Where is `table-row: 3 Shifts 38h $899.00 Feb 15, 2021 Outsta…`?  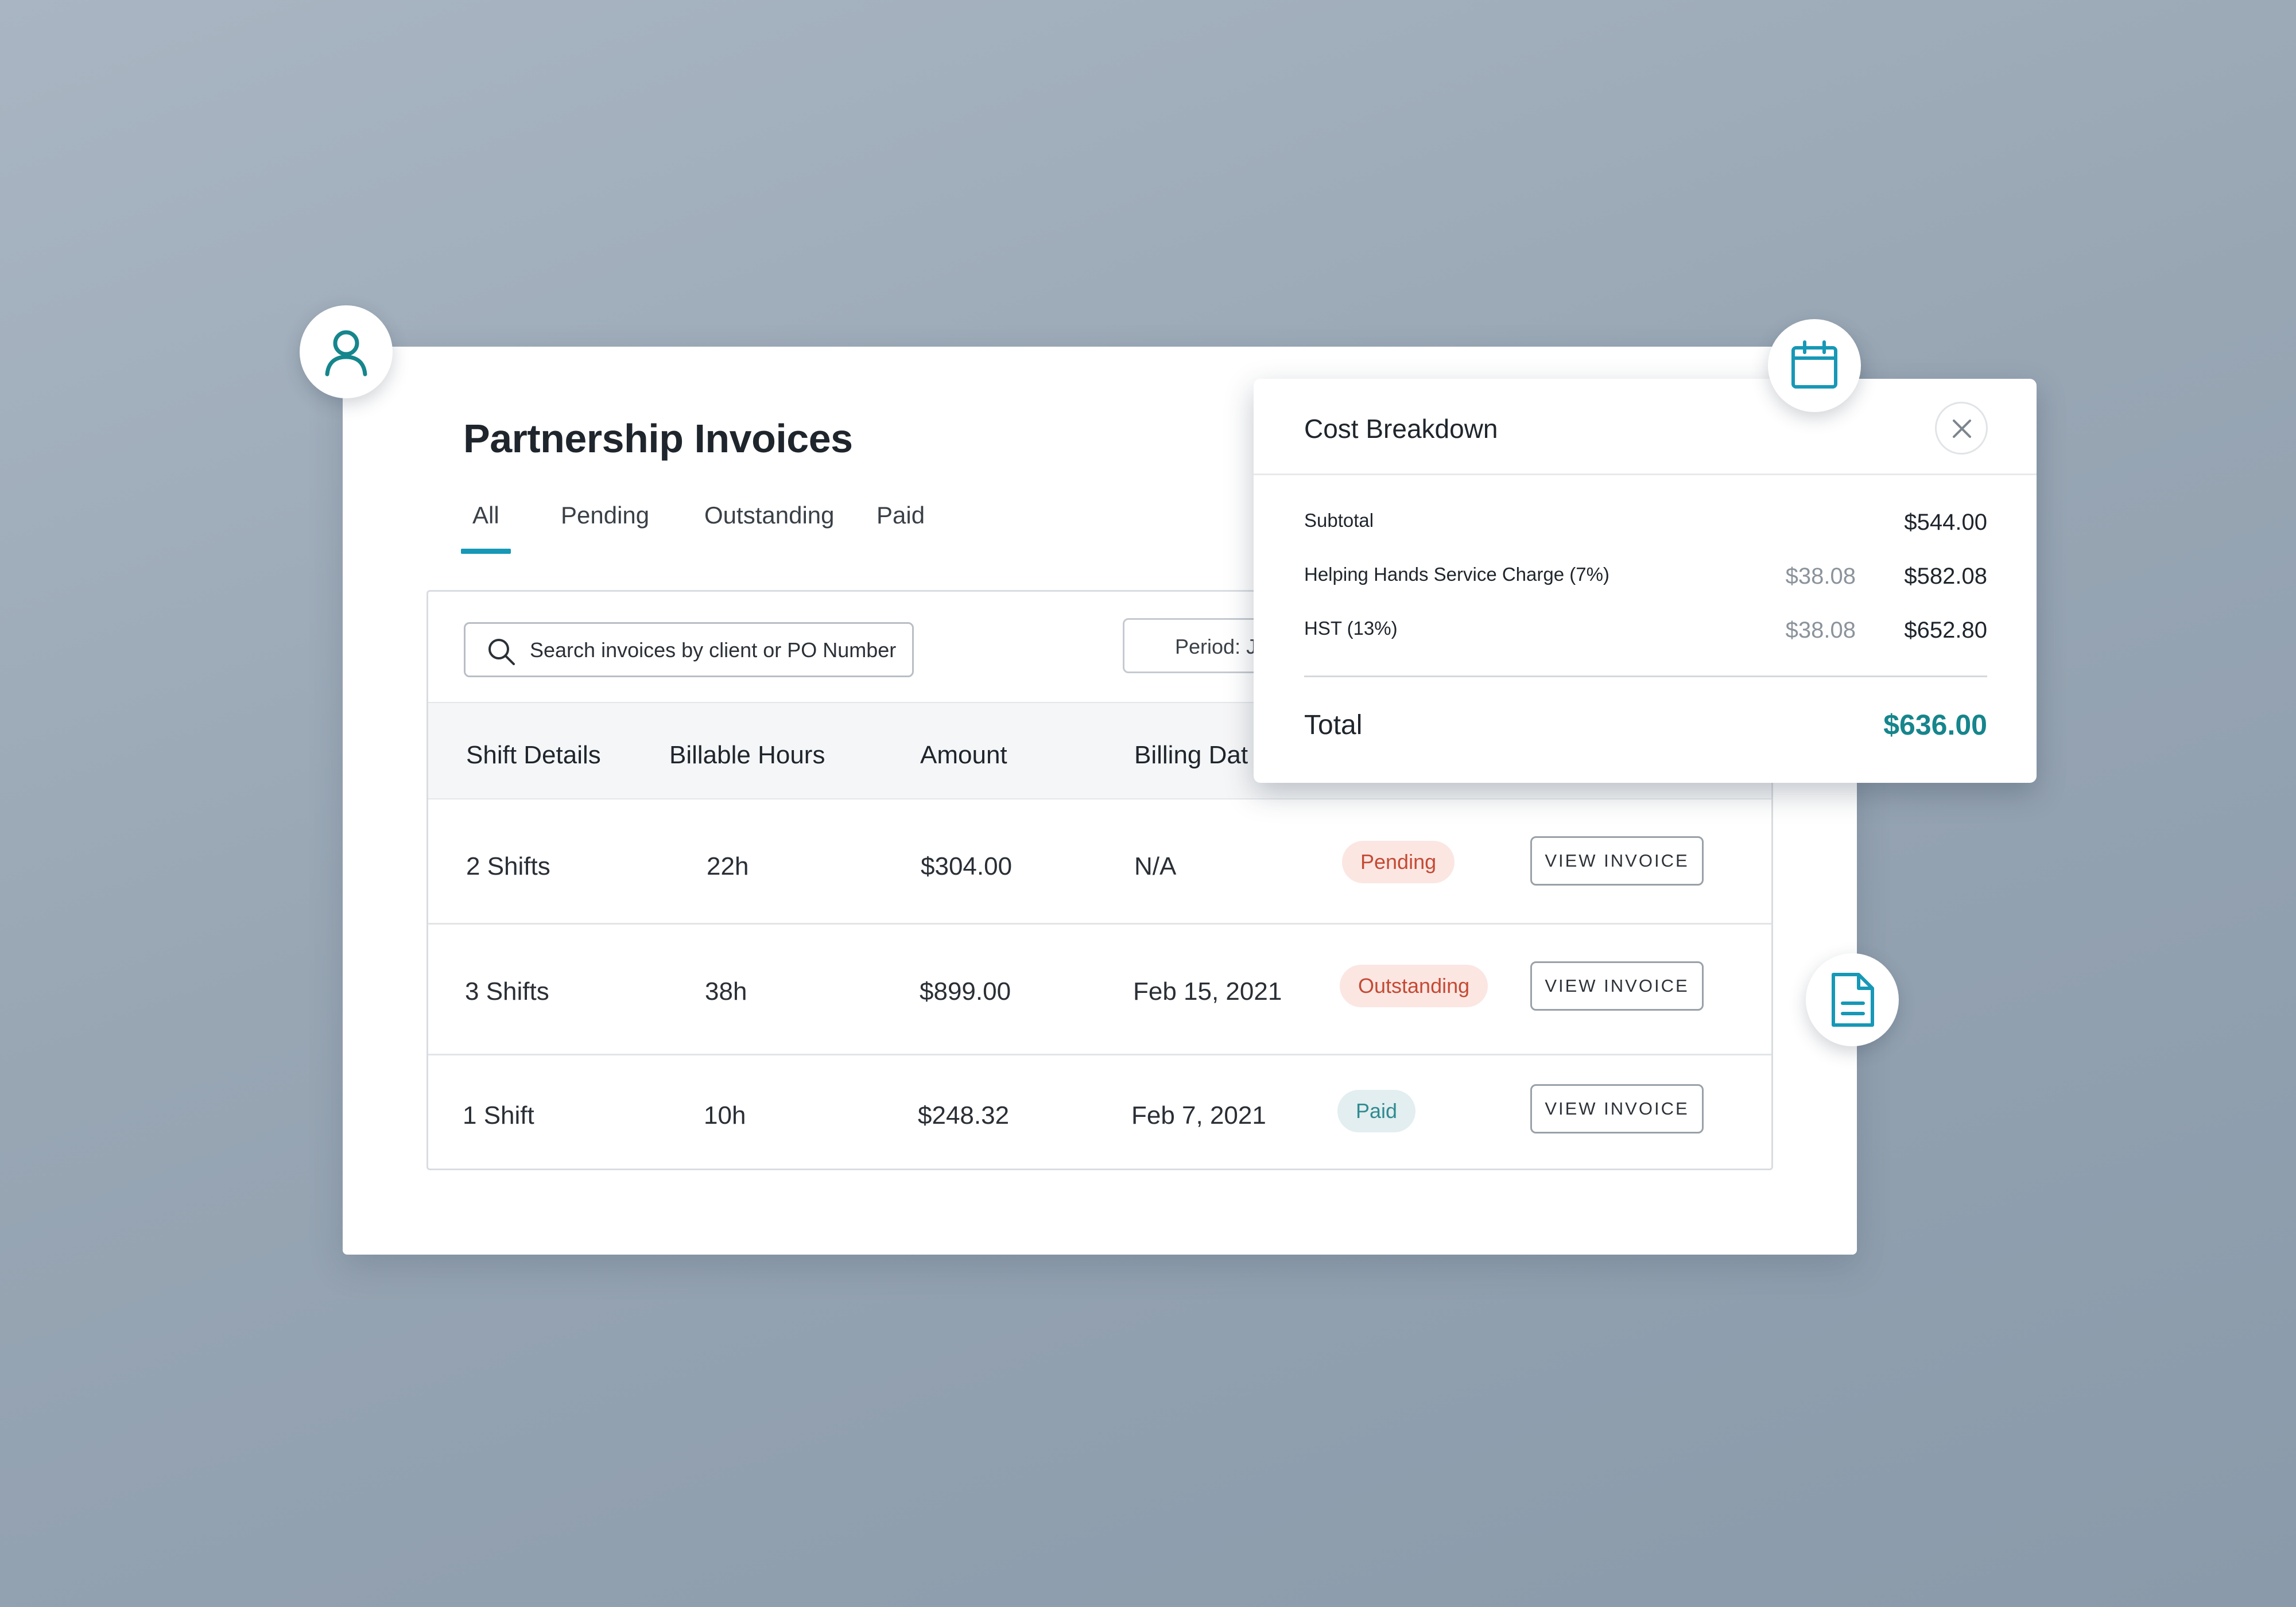 table-row: 3 Shifts 38h $899.00 Feb 15, 2021 Outsta… is located at coordinates (1099, 990).